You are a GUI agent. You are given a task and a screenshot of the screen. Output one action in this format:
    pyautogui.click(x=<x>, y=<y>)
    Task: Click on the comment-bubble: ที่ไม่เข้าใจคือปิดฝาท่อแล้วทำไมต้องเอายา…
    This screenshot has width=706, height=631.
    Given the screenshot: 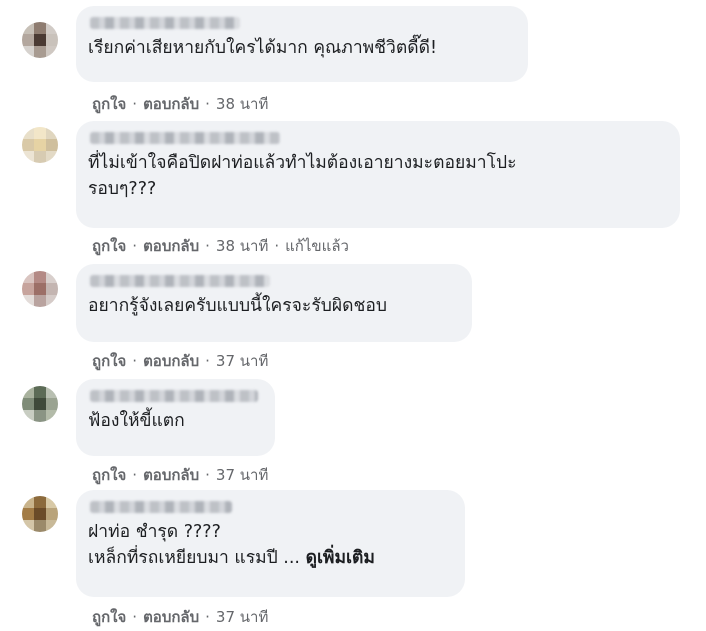 What is the action you would take?
    pyautogui.click(x=378, y=174)
    